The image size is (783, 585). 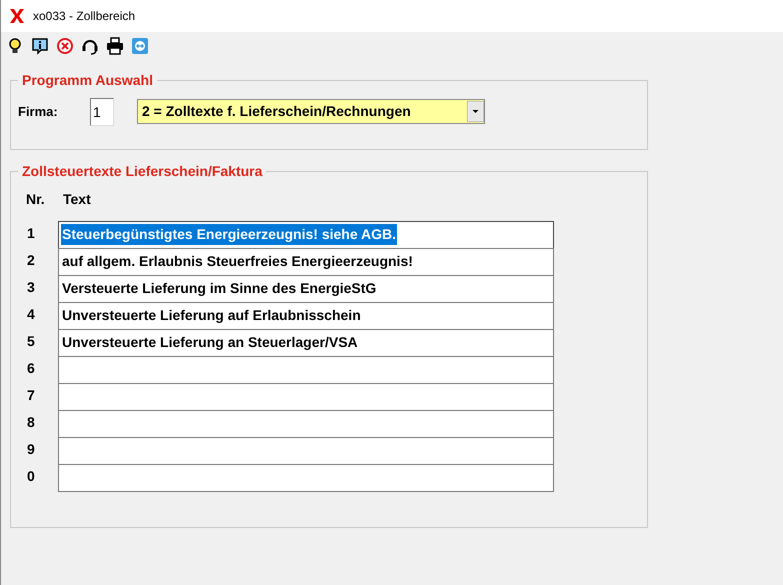 I want to click on remote-control-icon, so click(x=140, y=46).